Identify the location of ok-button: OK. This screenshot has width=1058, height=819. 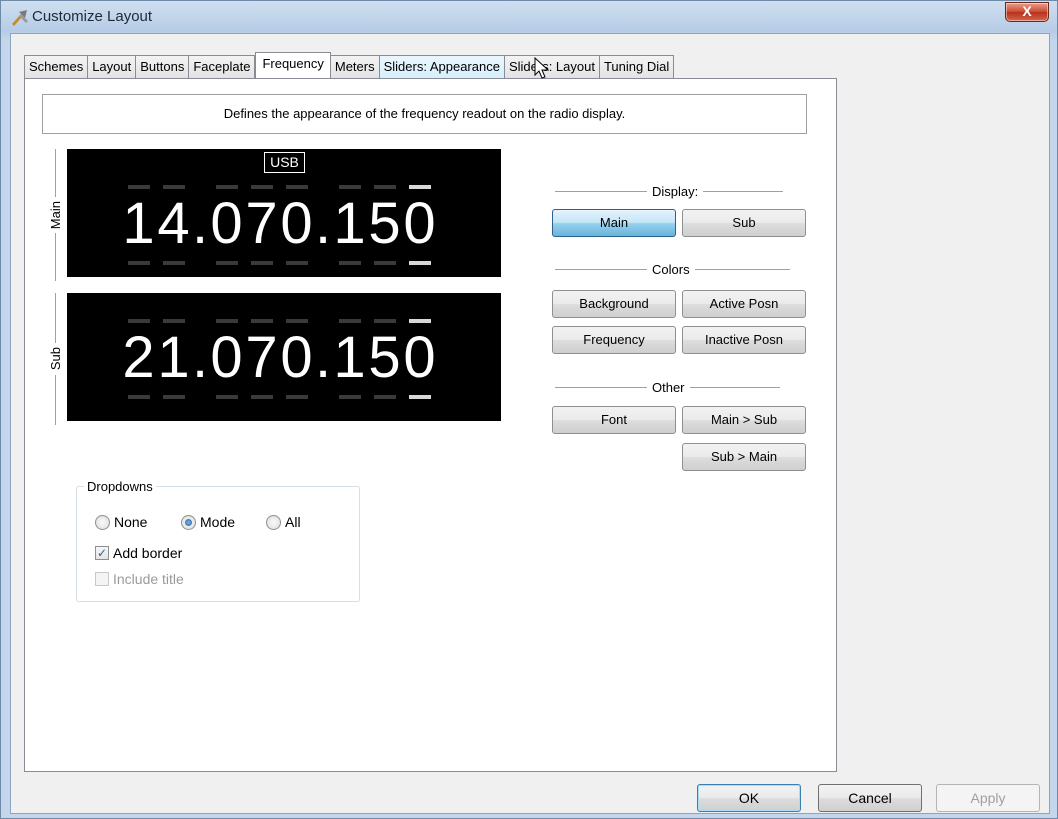
(749, 798).